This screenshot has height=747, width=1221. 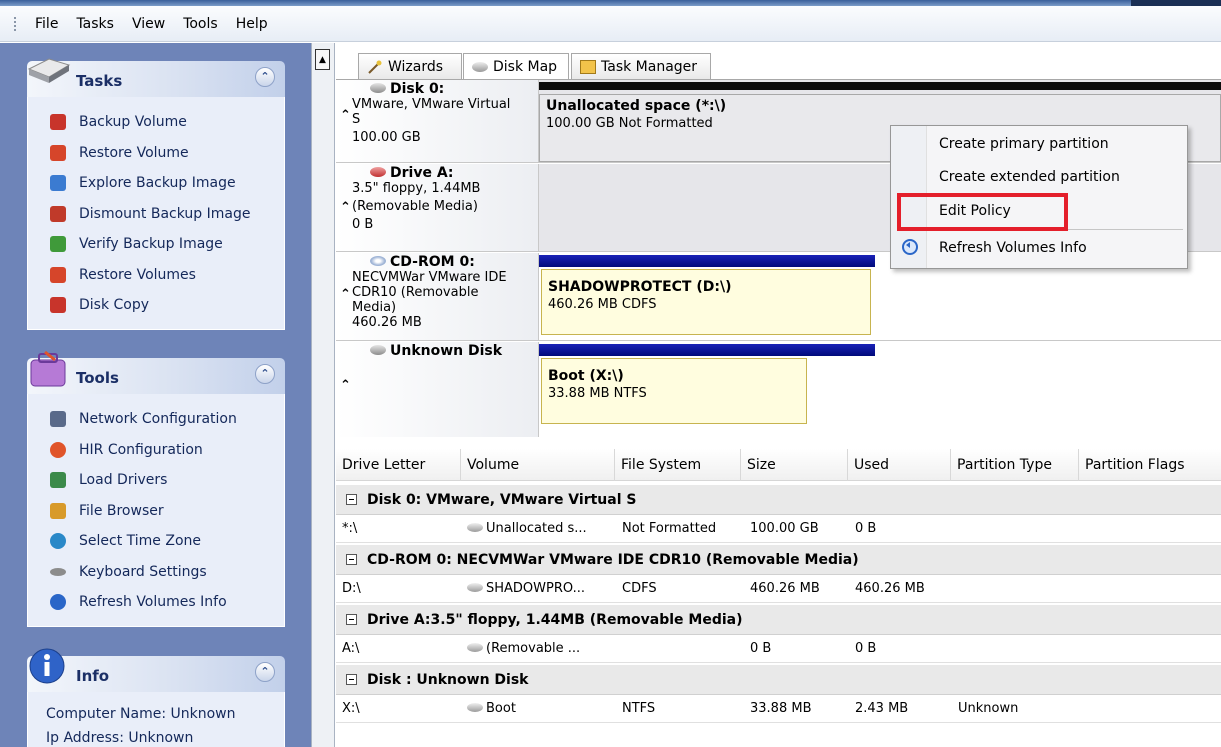 I want to click on col-partition-flags: Partition Flags, so click(x=1150, y=465).